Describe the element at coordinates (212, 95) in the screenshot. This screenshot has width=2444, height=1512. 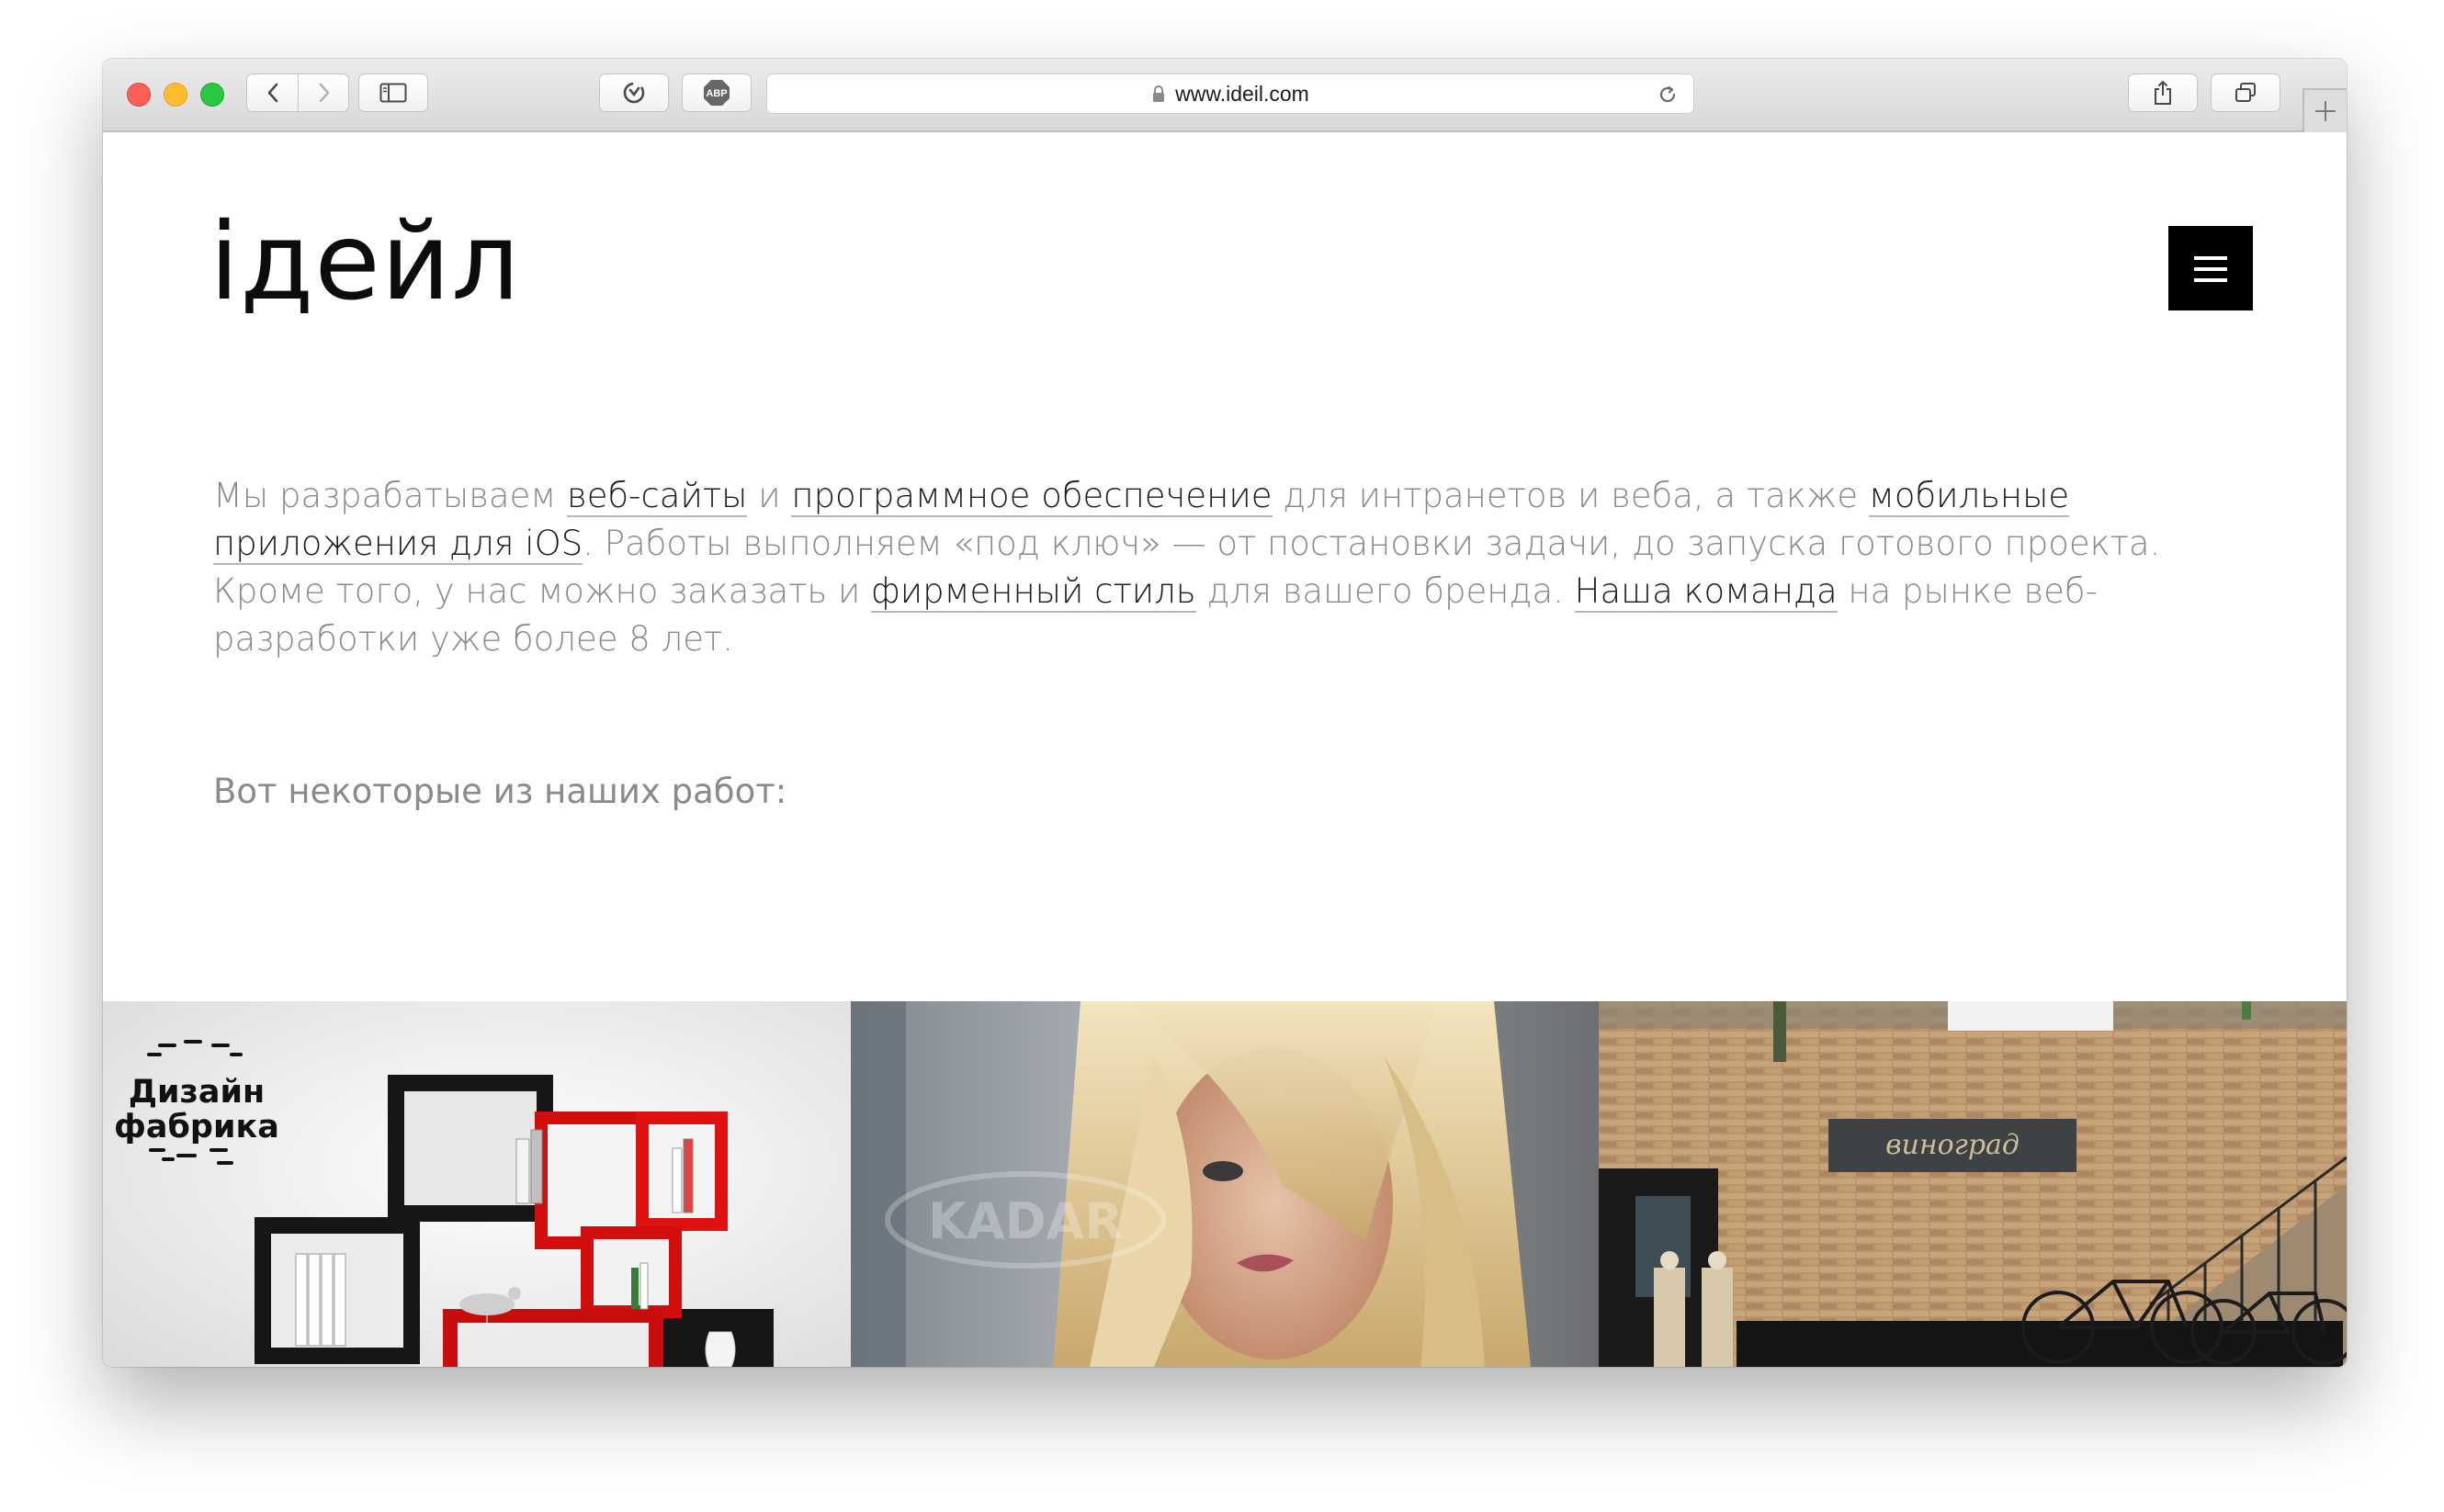
I see `zoom-window-button` at that location.